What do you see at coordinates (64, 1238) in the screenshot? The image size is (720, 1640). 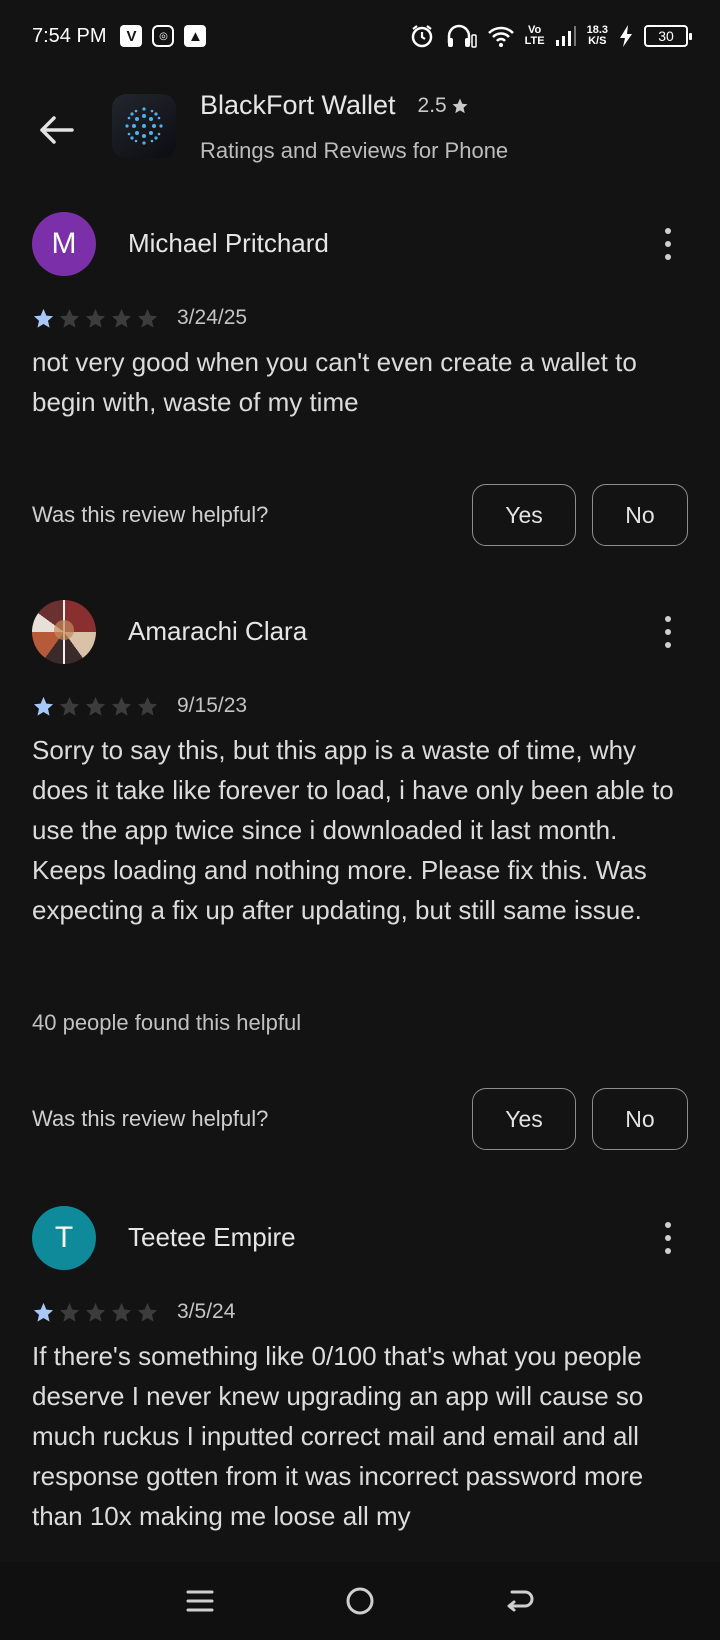 I see `avatar: T` at bounding box center [64, 1238].